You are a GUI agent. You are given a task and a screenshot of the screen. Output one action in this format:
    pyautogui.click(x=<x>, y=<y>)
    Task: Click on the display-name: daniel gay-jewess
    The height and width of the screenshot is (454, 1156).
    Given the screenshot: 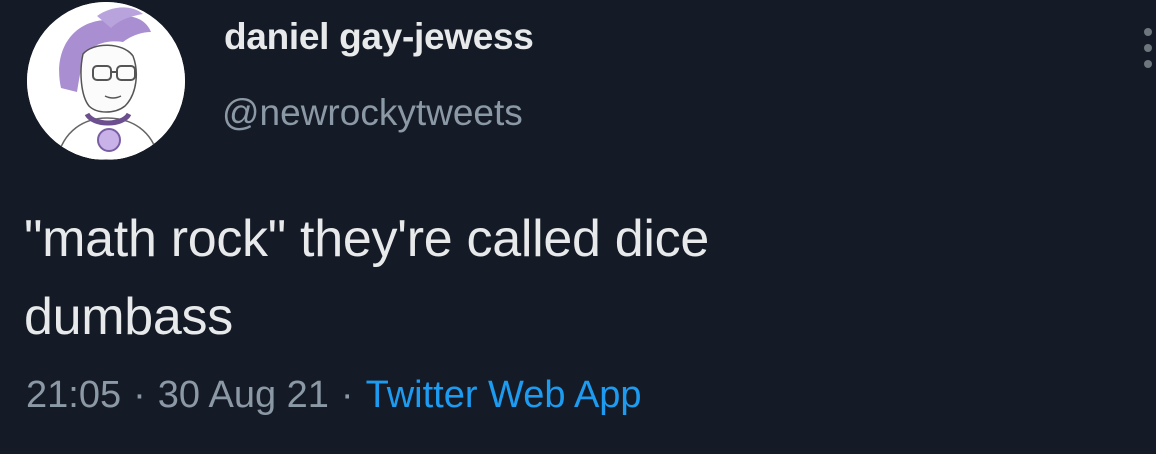 What is the action you would take?
    pyautogui.click(x=379, y=37)
    